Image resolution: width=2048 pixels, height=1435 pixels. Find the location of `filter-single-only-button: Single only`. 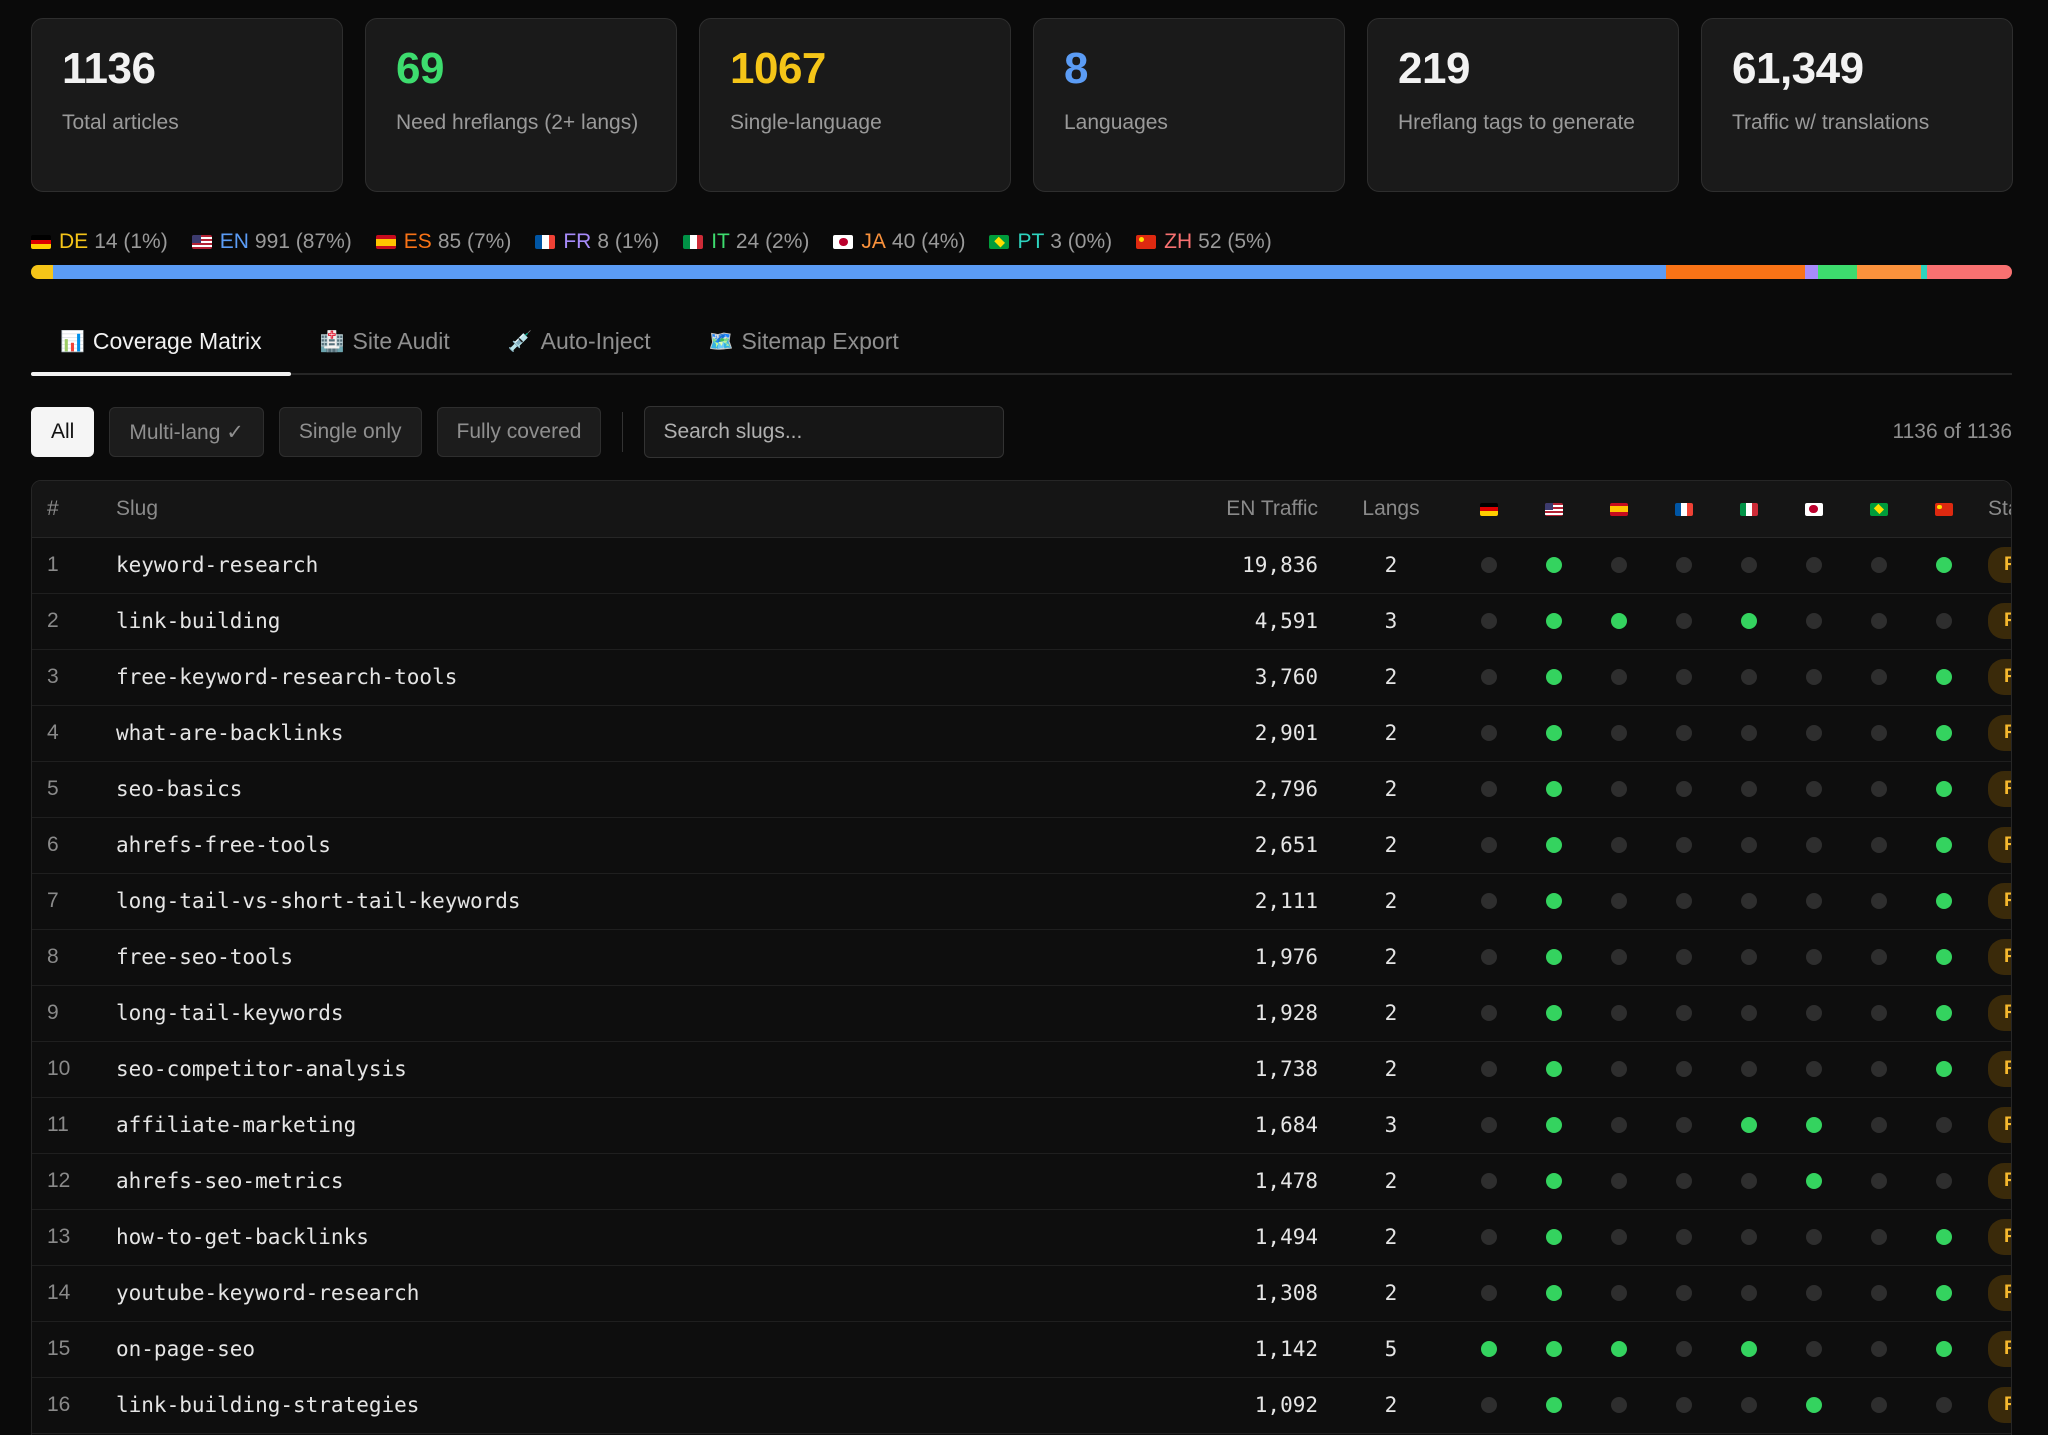

filter-single-only-button: Single only is located at coordinates (350, 432).